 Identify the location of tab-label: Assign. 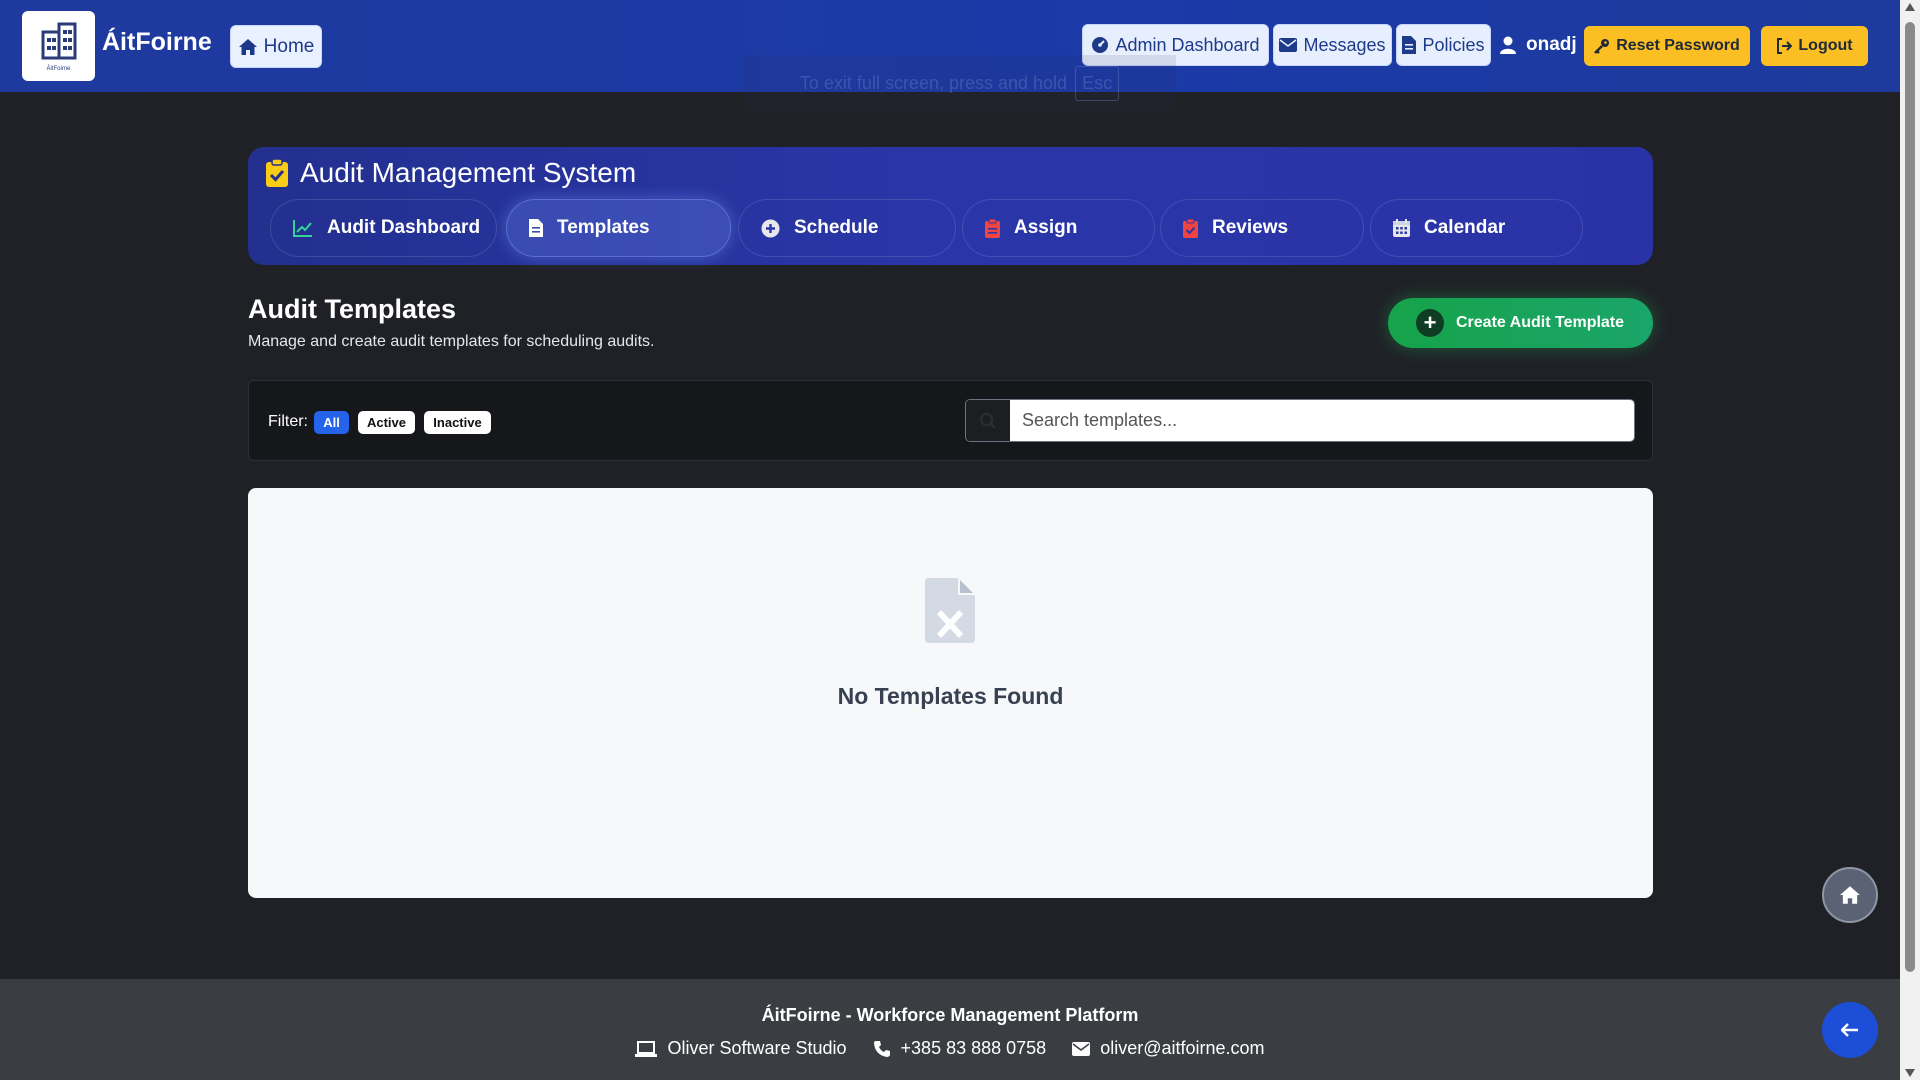
(1046, 227).